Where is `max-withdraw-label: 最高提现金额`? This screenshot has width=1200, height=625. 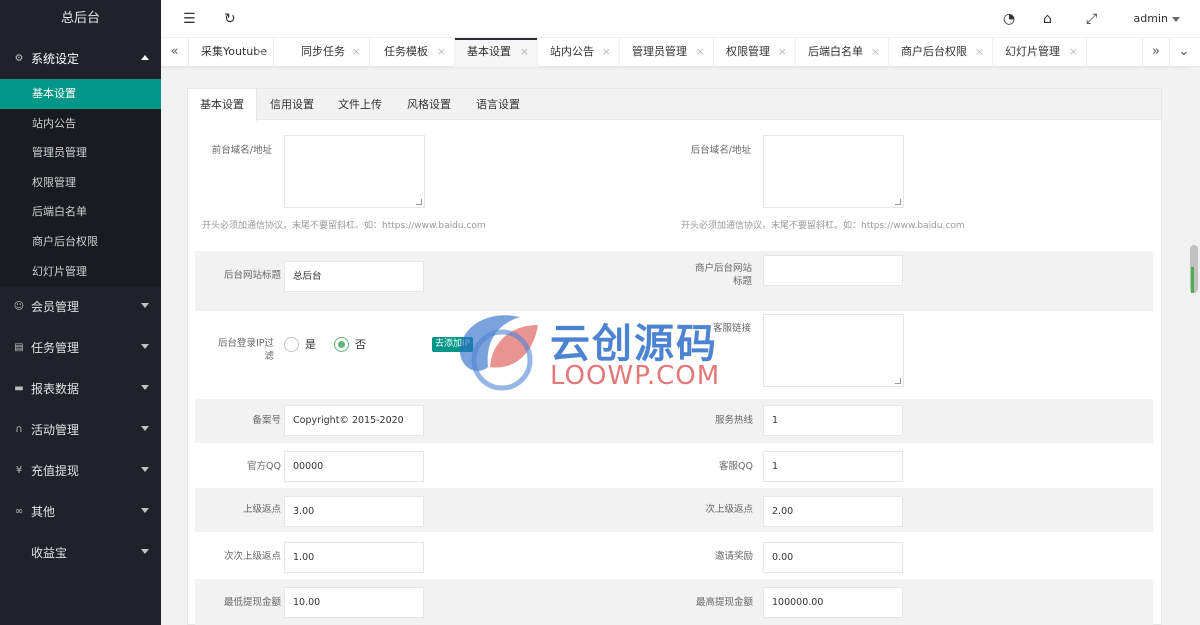 max-withdraw-label: 最高提现金额 is located at coordinates (724, 602).